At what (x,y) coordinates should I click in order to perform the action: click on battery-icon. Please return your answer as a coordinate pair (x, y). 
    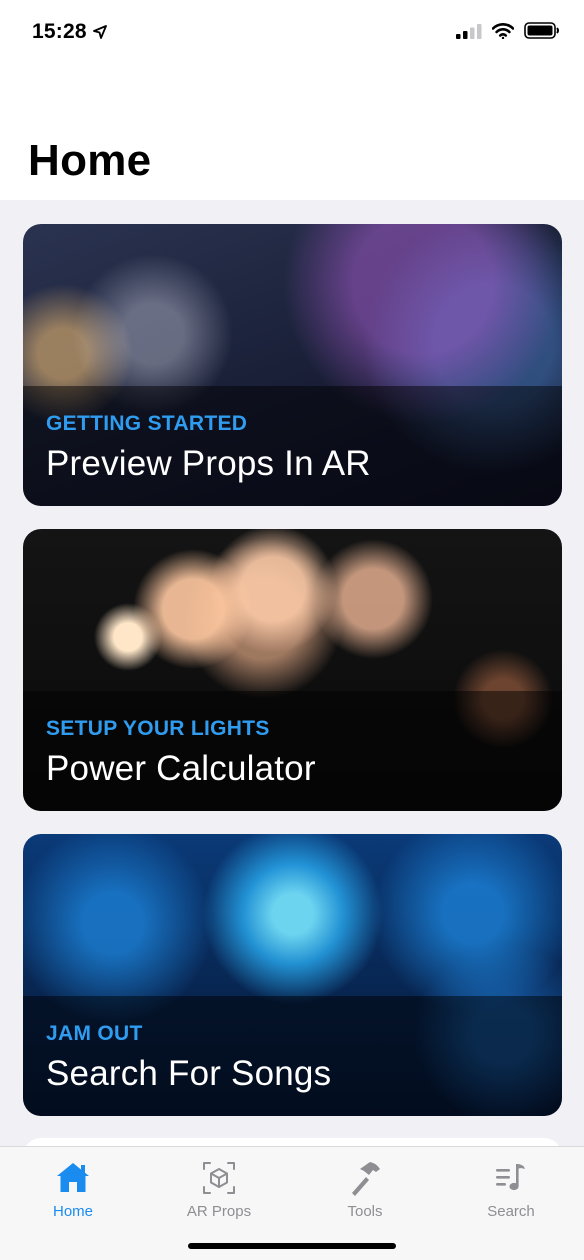
    Looking at the image, I should click on (541, 30).